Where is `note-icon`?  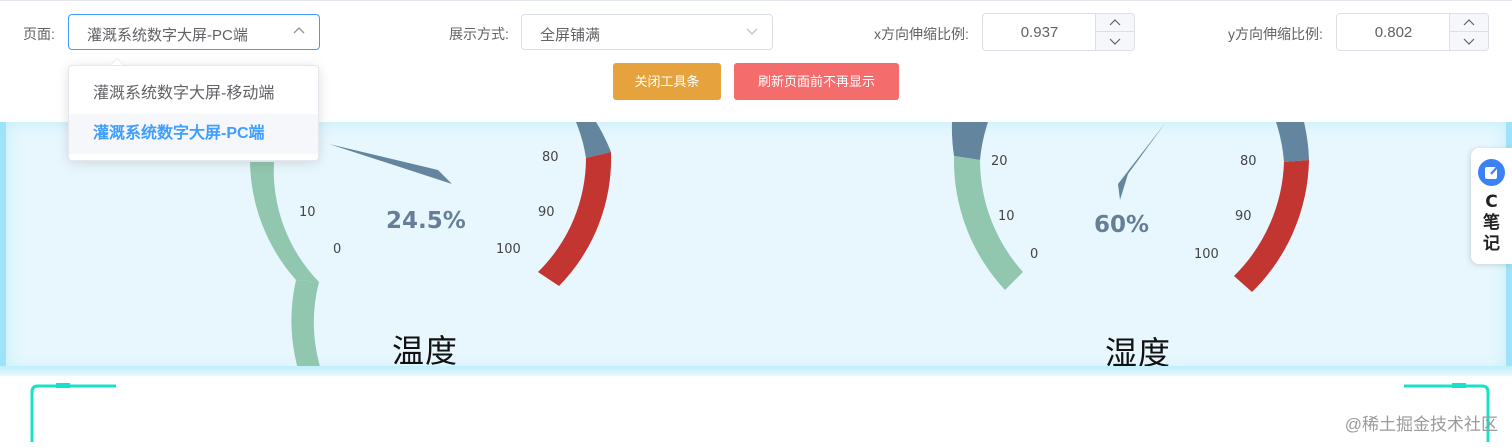
note-icon is located at coordinates (1491, 172).